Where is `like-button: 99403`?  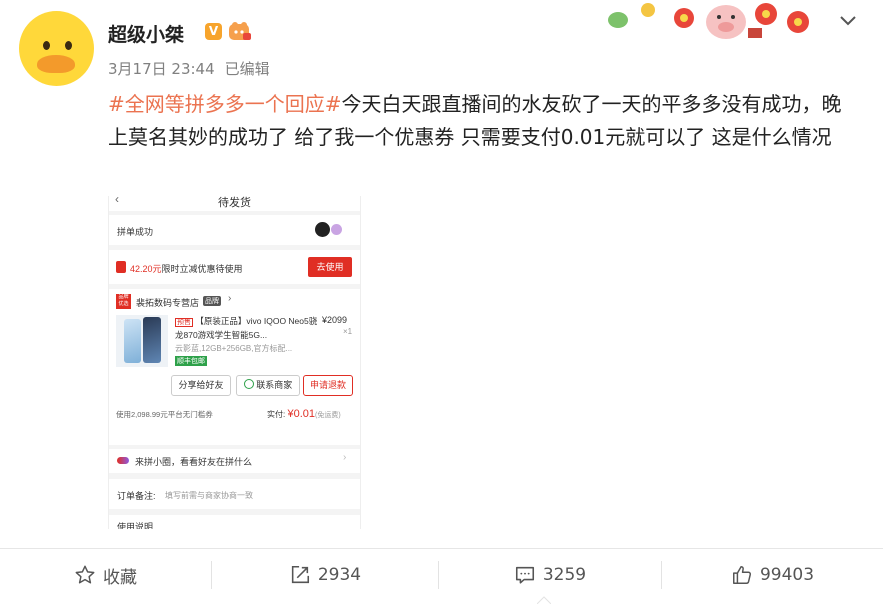
like-button: 99403 is located at coordinates (772, 575).